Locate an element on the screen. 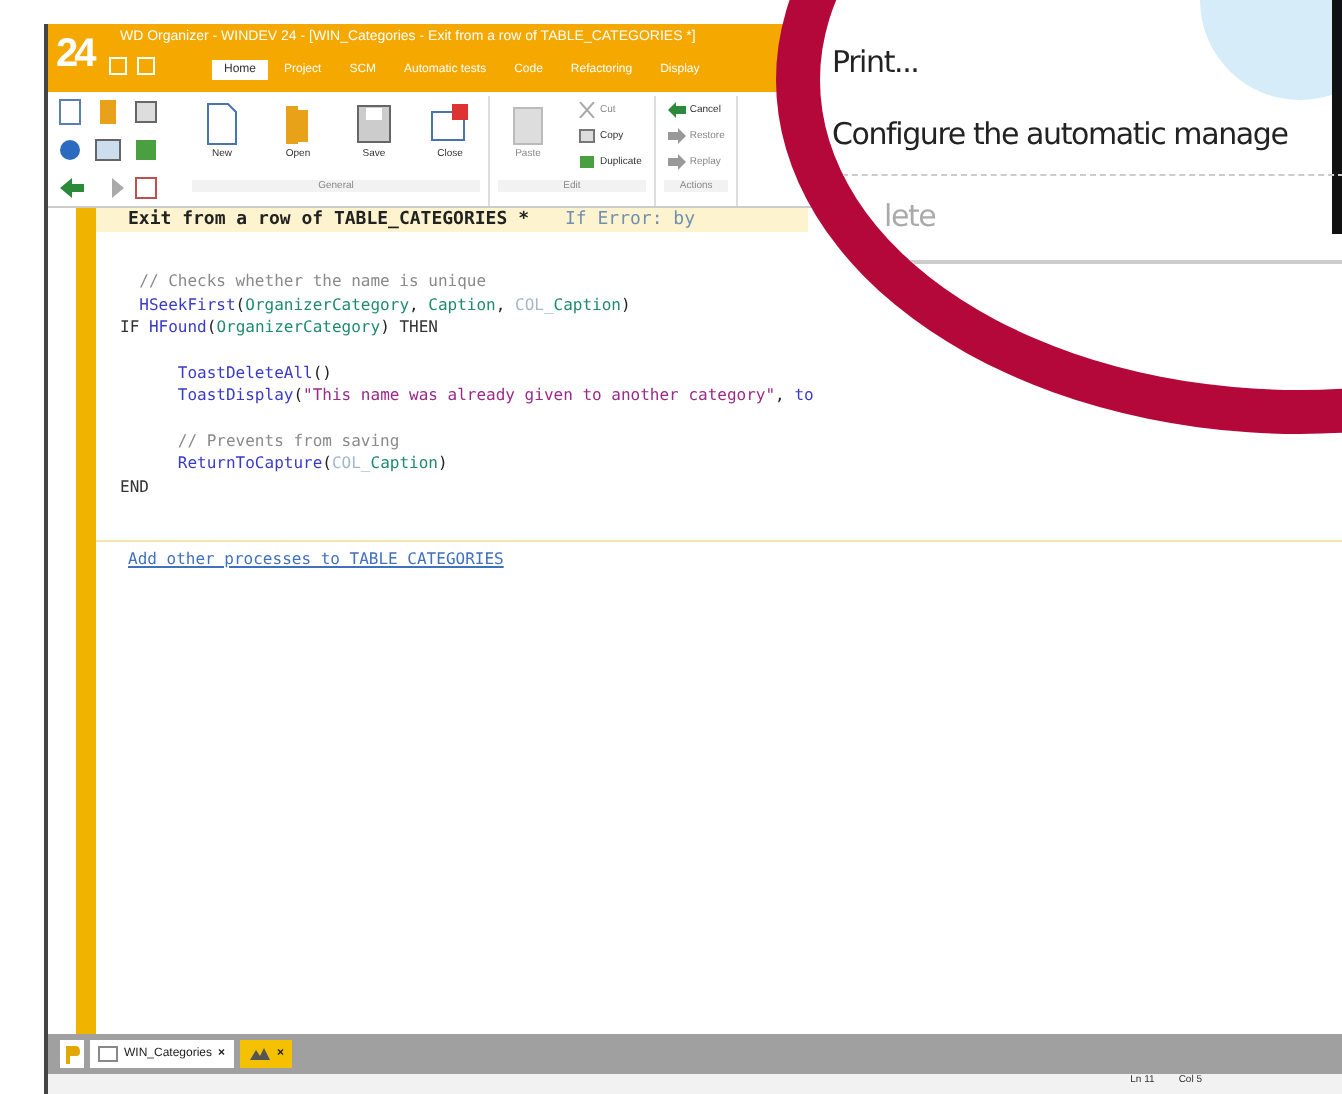 The height and width of the screenshot is (1094, 1342). process-header: Exit from a row of TABLE_CATEGORIES * is located at coordinates (328, 220).